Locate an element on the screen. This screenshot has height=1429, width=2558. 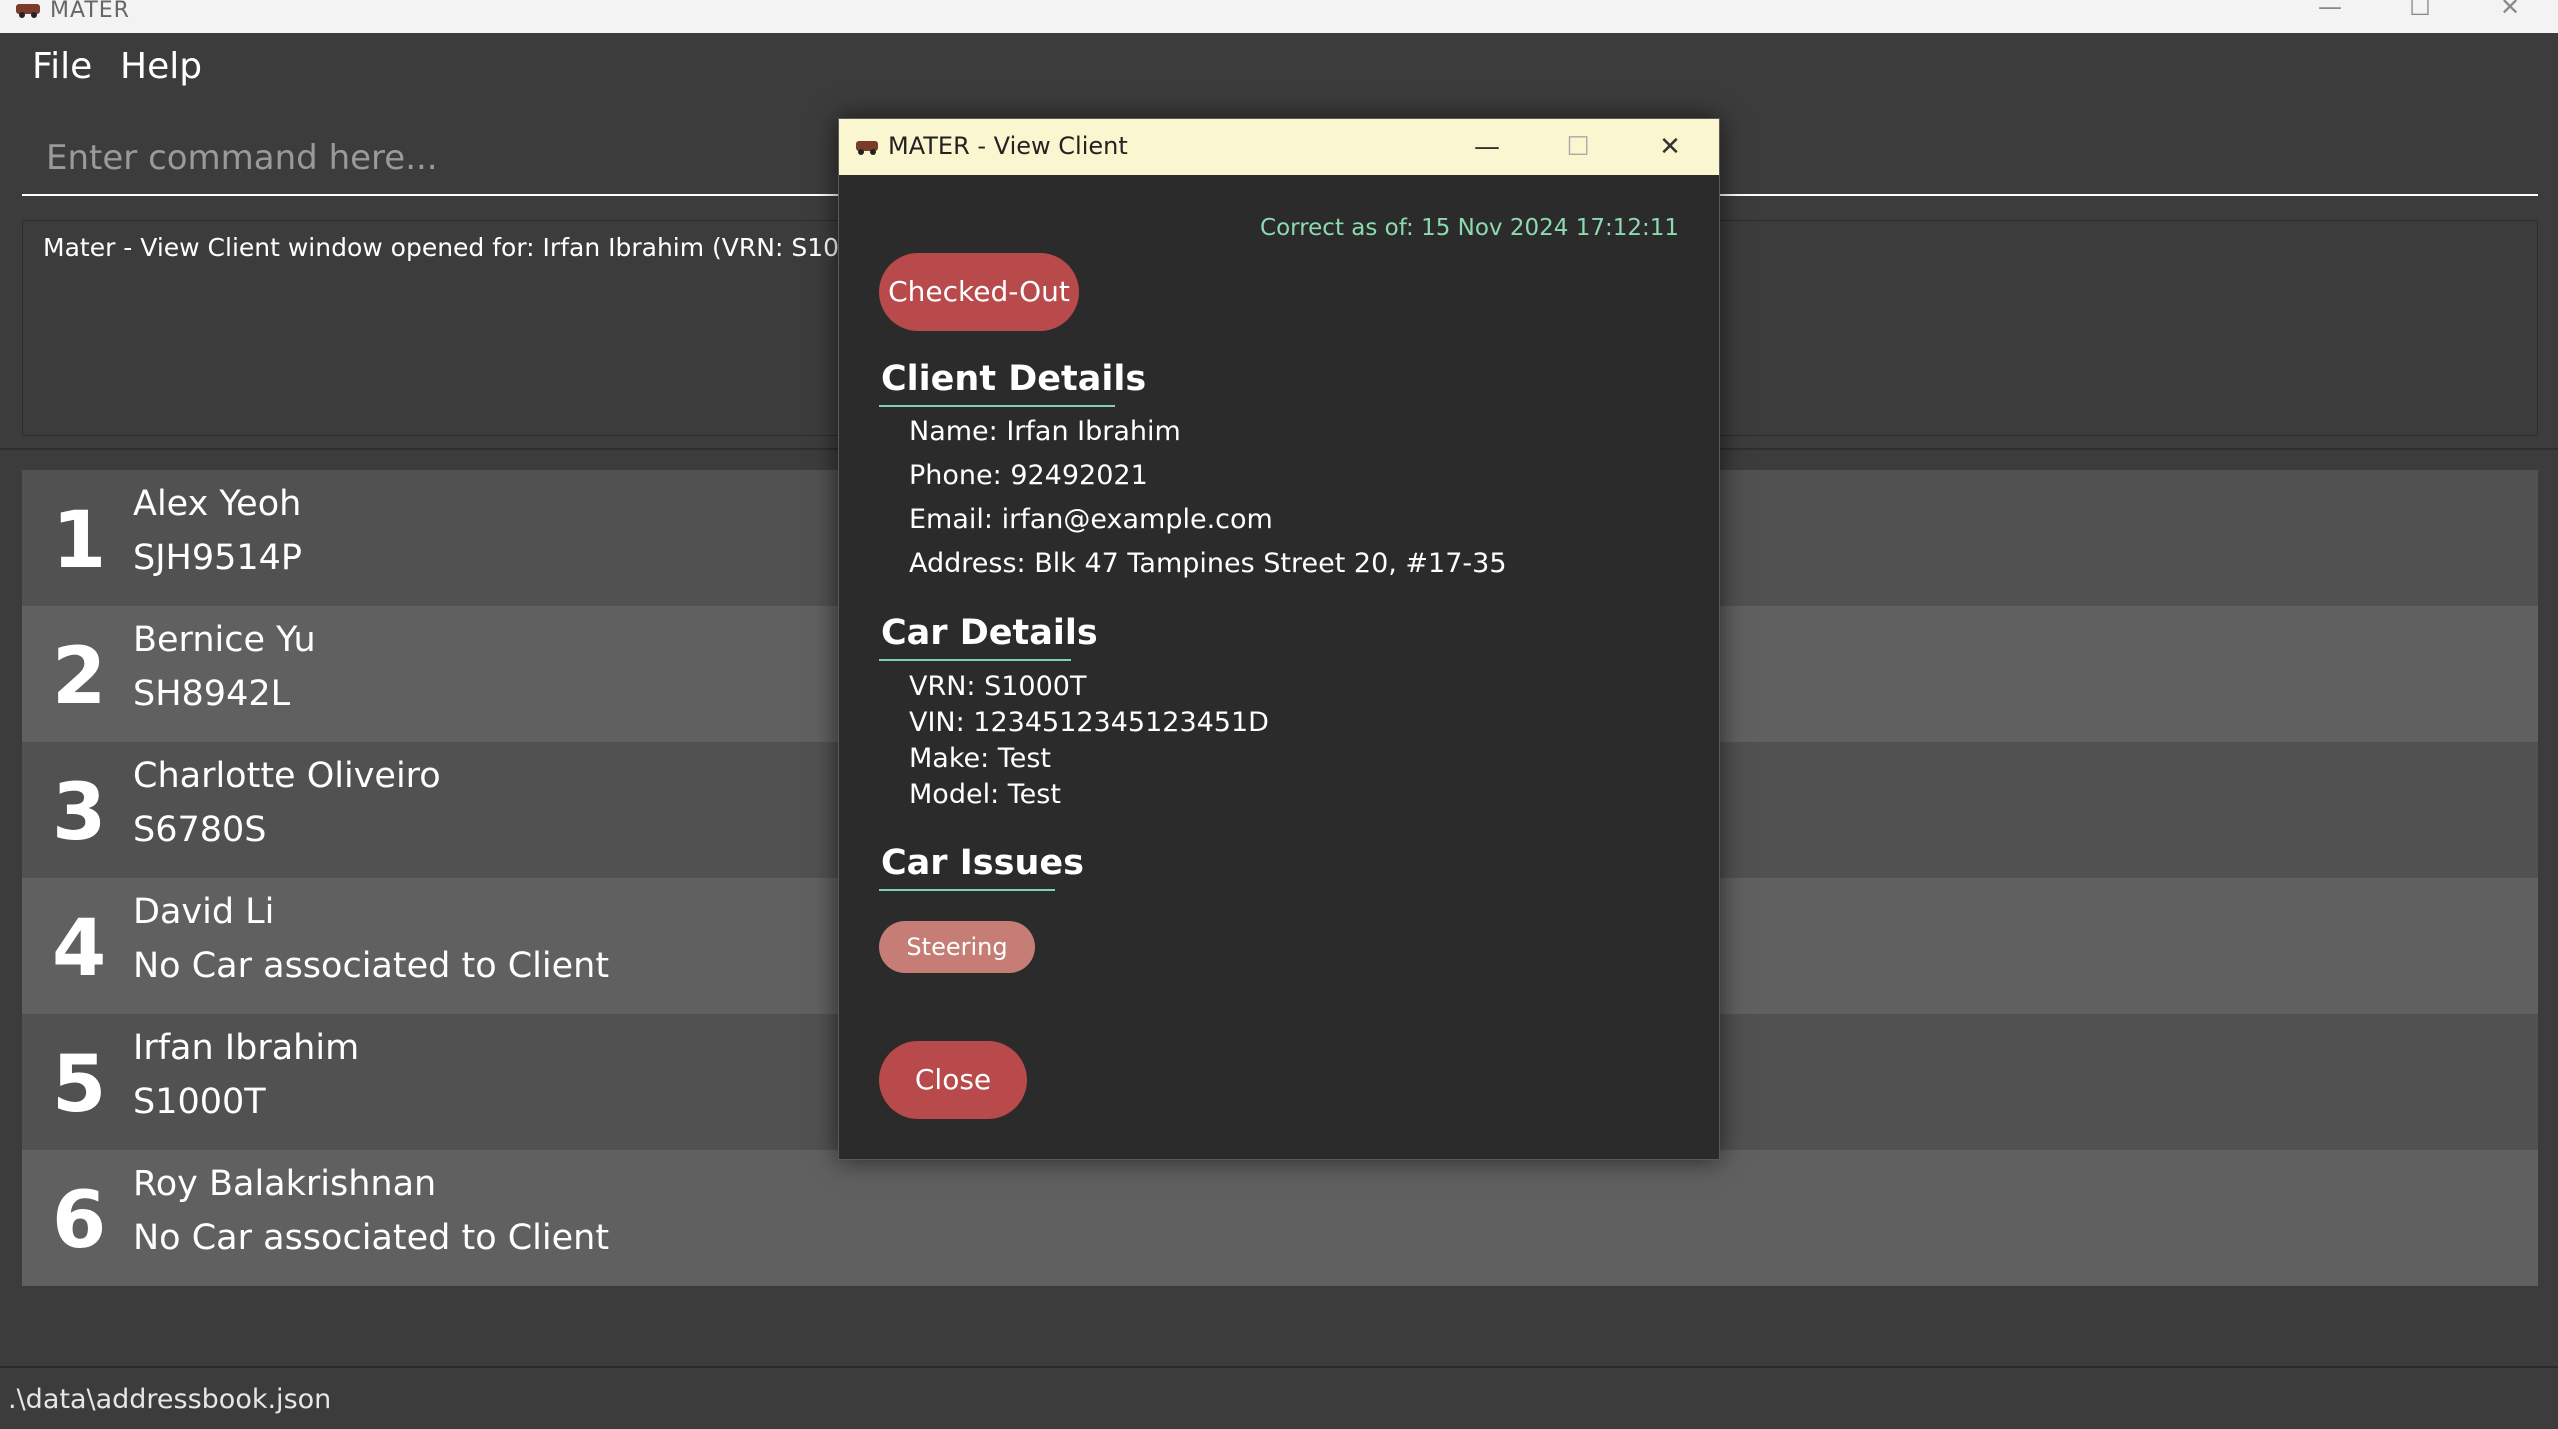
client-index: 5 is located at coordinates (79, 1085).